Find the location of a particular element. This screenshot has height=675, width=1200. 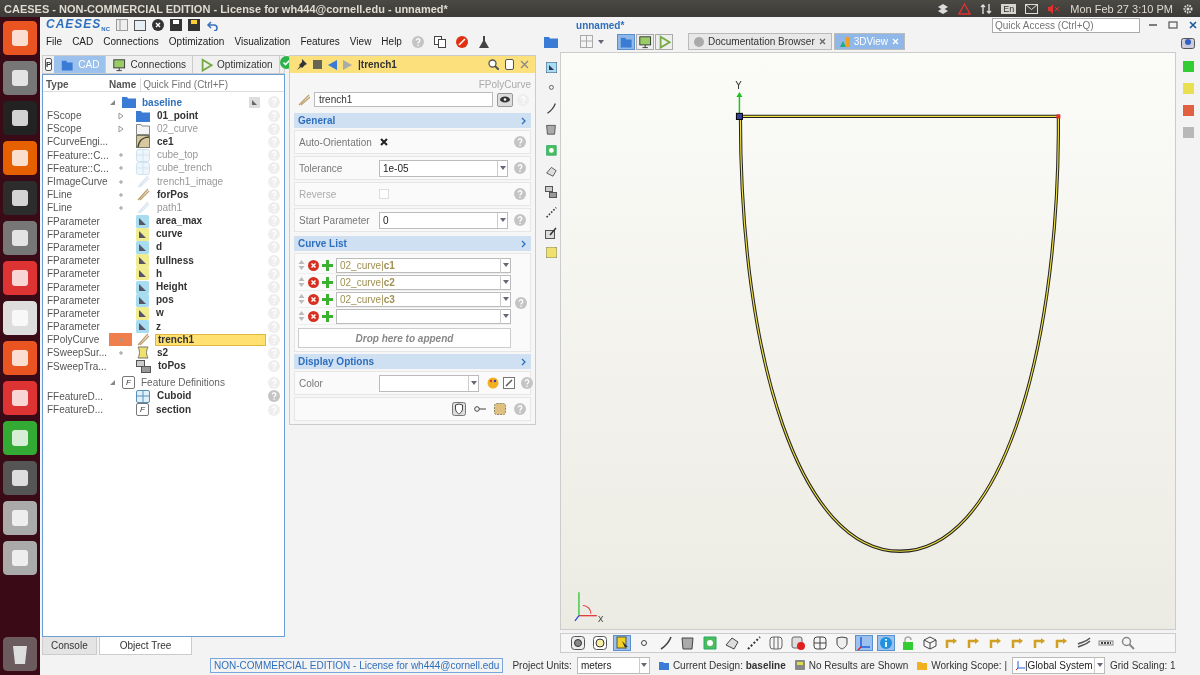

column-header: Type is located at coordinates (74, 84).